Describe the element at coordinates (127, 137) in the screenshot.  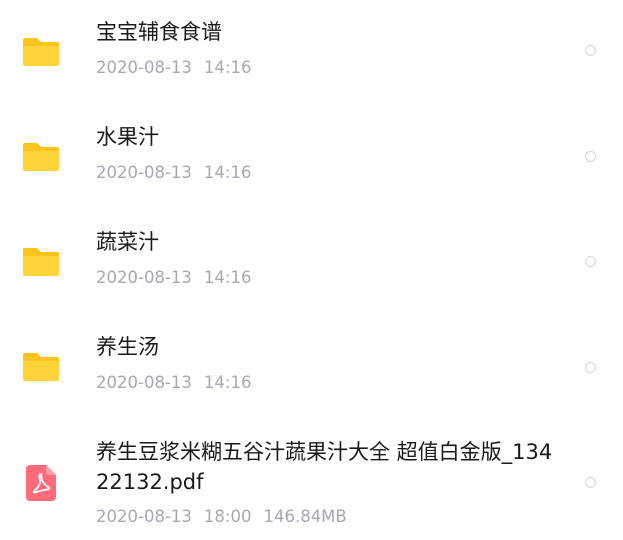
I see `file-name: 水果汁` at that location.